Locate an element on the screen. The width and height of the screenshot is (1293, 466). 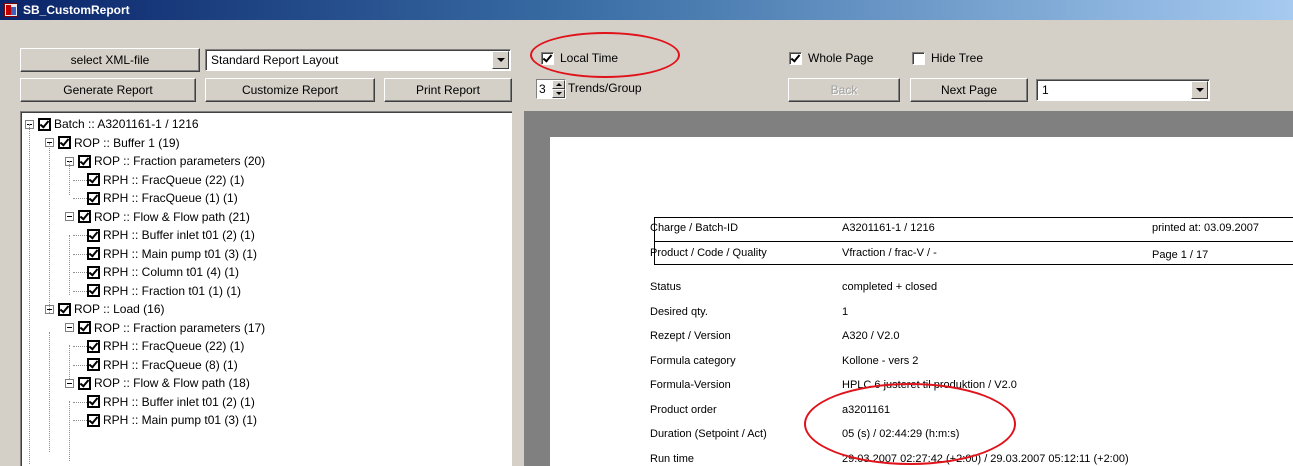
trends-label: Trends/Group is located at coordinates (605, 88).